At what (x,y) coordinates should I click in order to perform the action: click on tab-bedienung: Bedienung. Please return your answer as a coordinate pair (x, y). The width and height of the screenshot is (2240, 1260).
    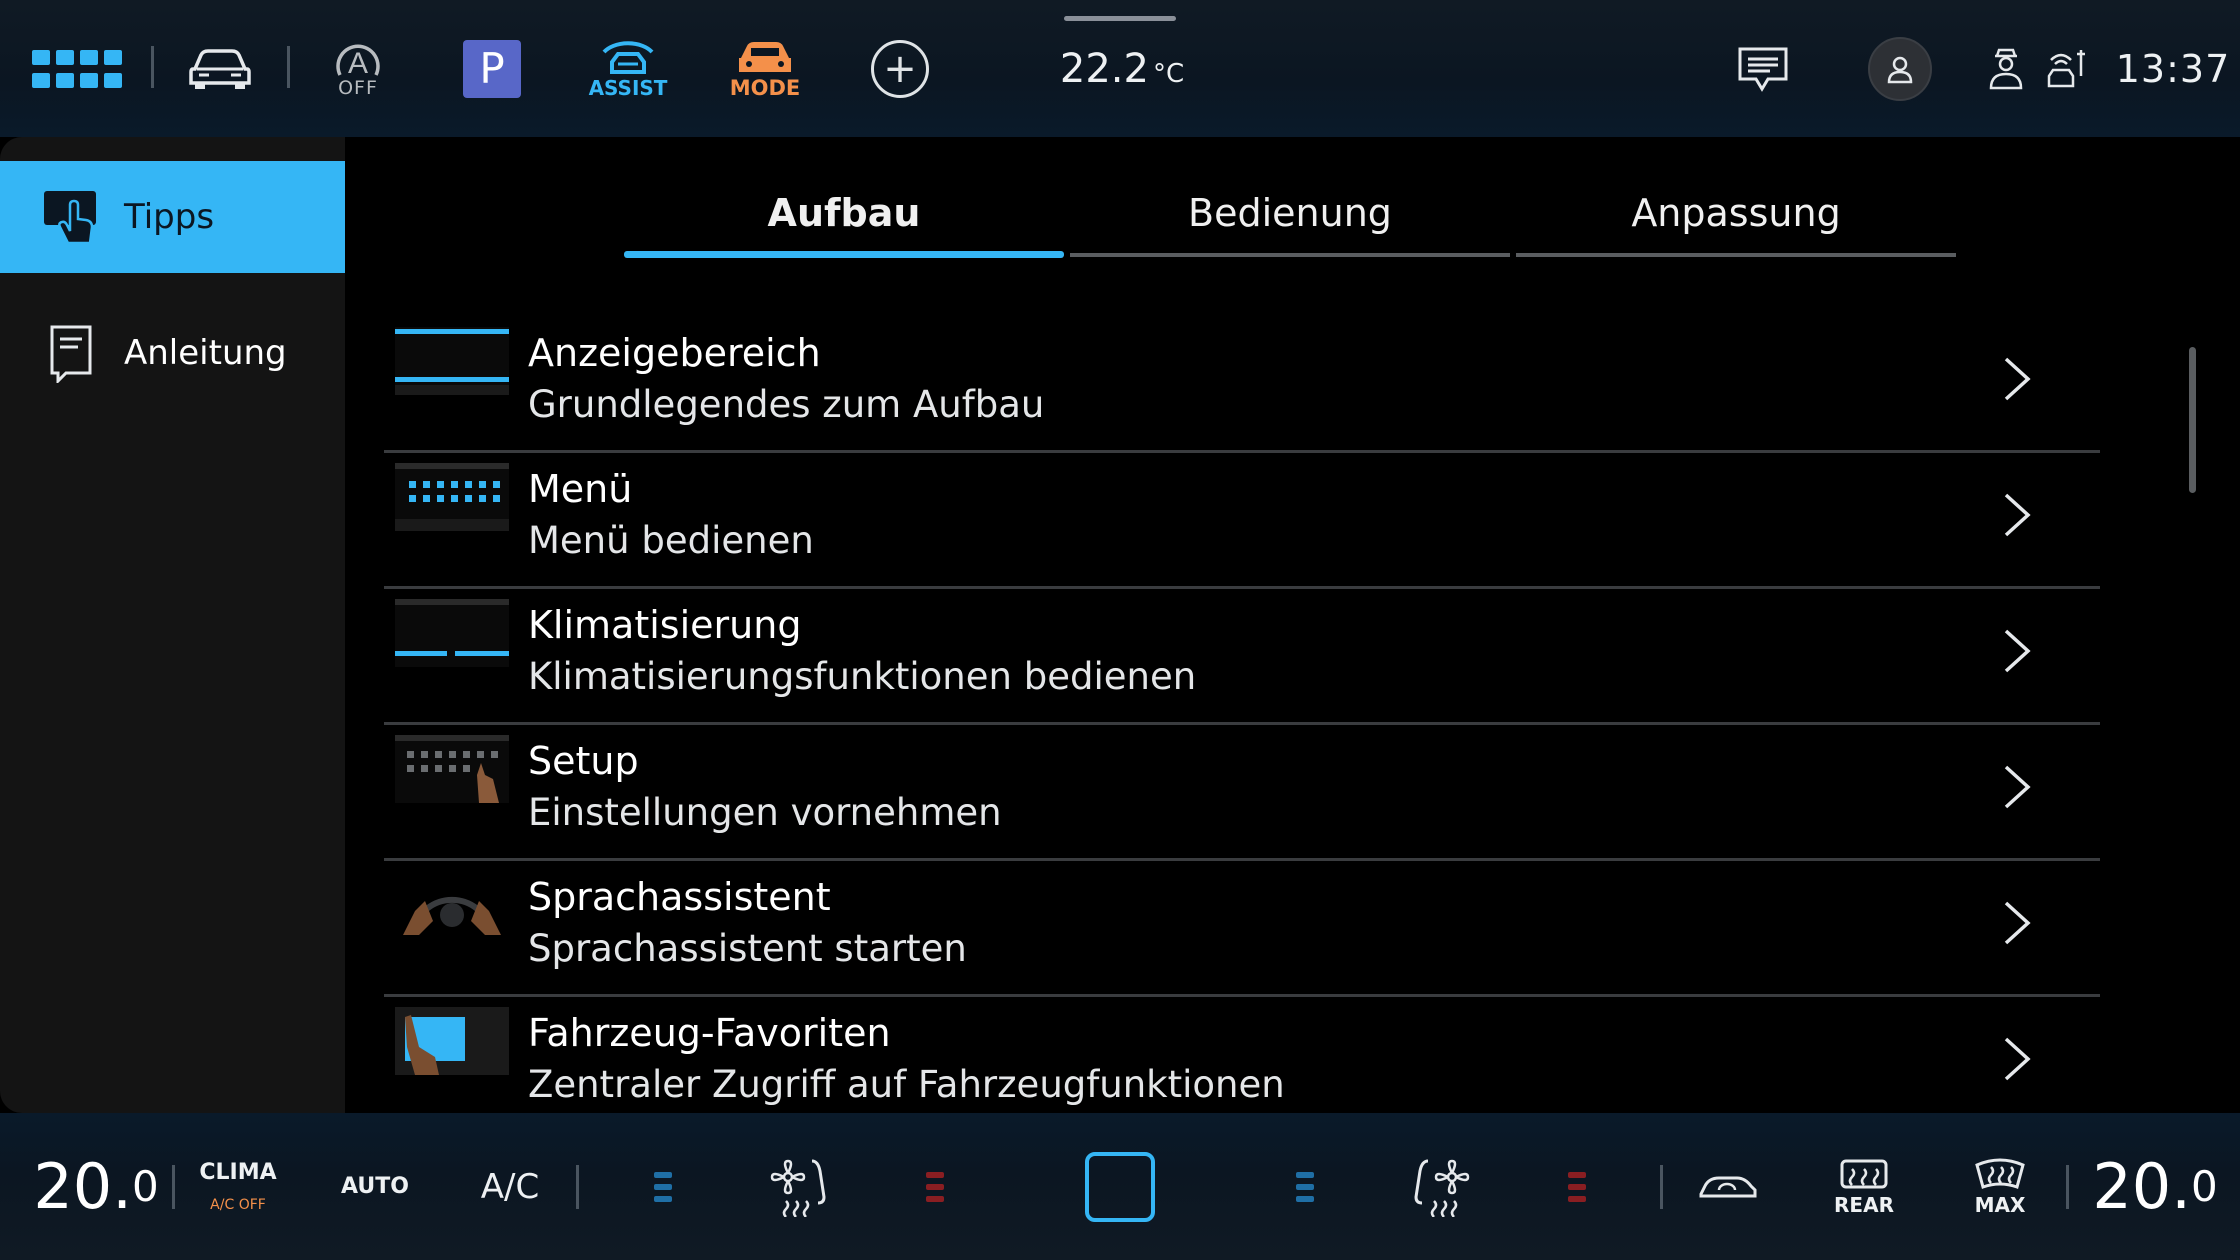
    Looking at the image, I should click on (1290, 222).